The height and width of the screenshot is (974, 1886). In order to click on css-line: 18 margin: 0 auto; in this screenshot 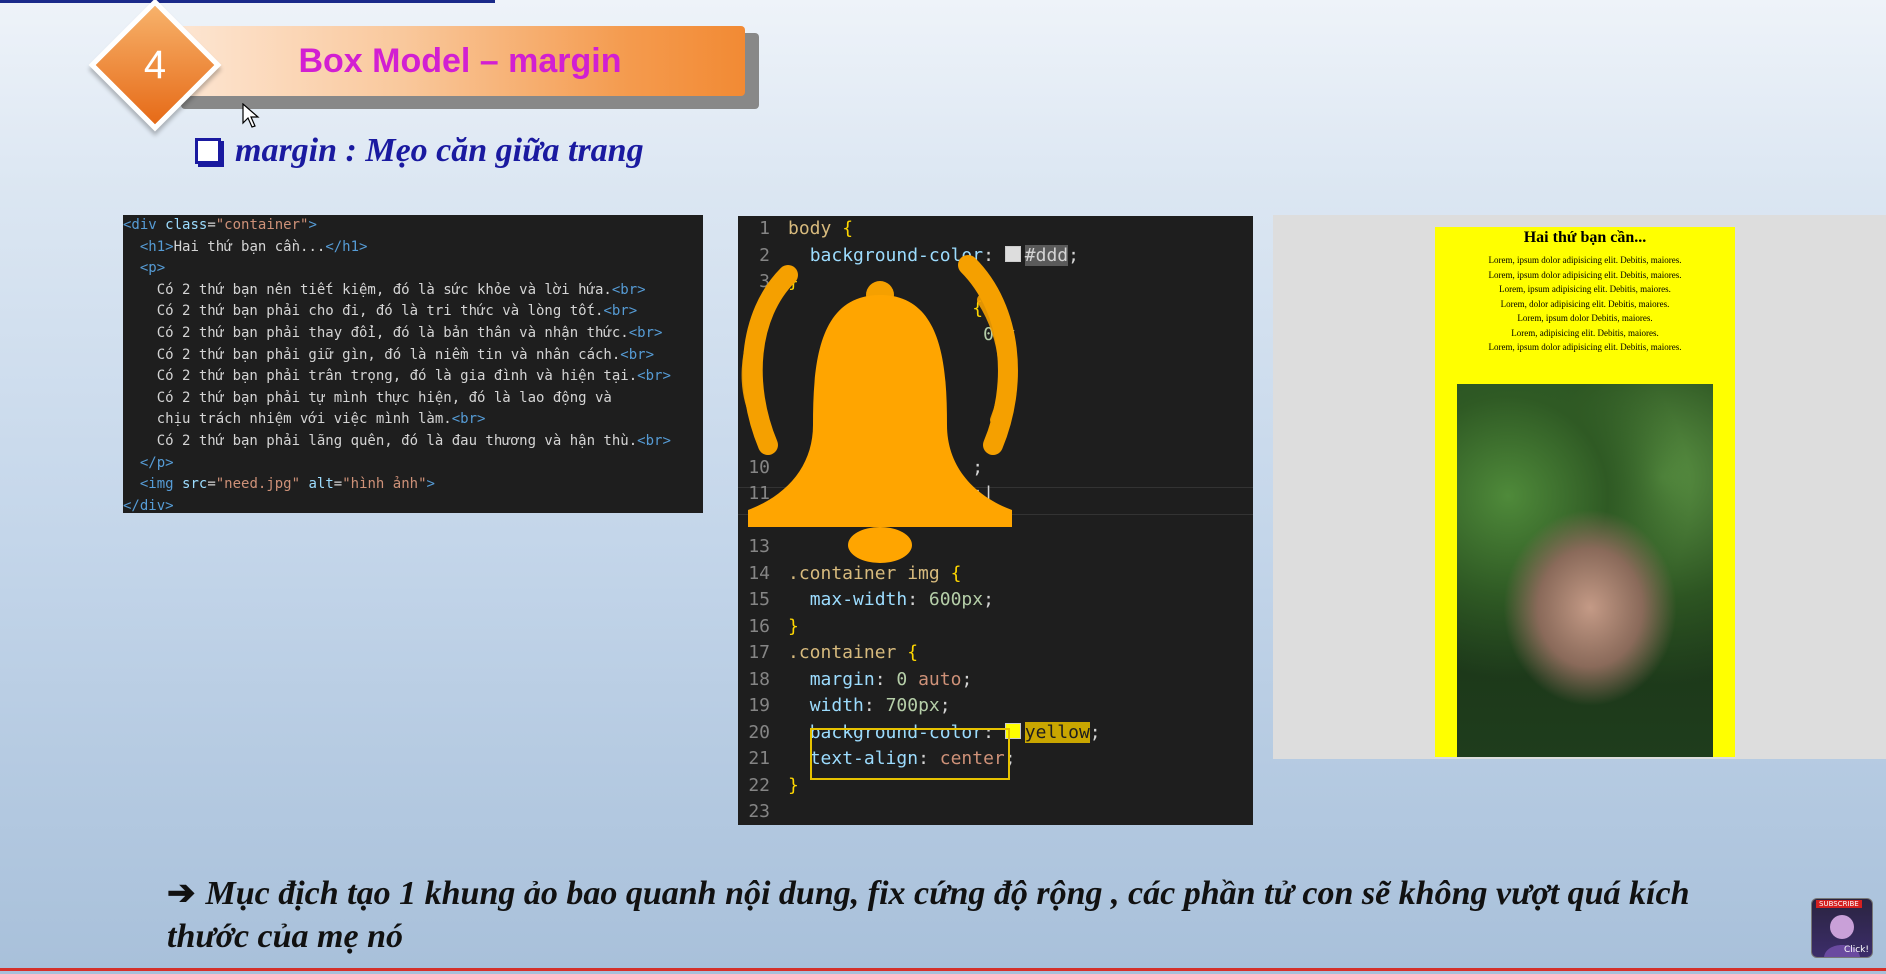, I will do `click(860, 679)`.